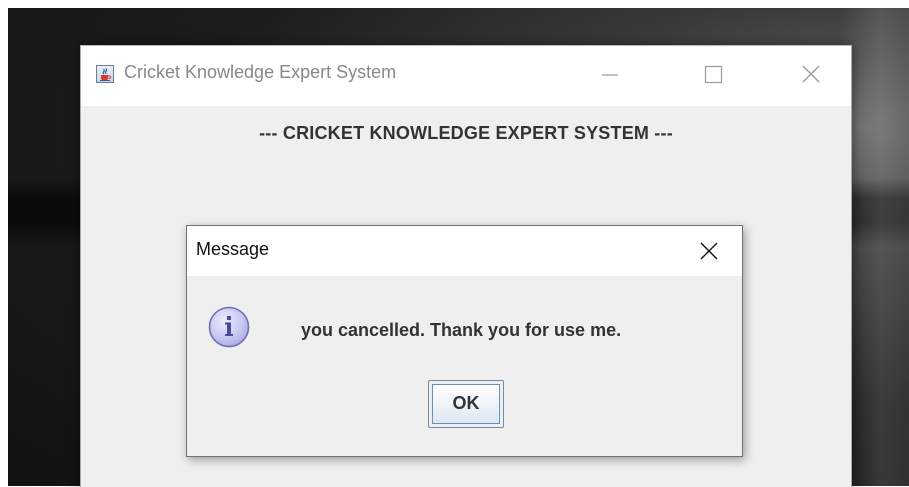 Image resolution: width=909 pixels, height=487 pixels. I want to click on page-heading: --- CRICKET KNOWLEDGE EXPERT SYSTEM ---, so click(466, 133).